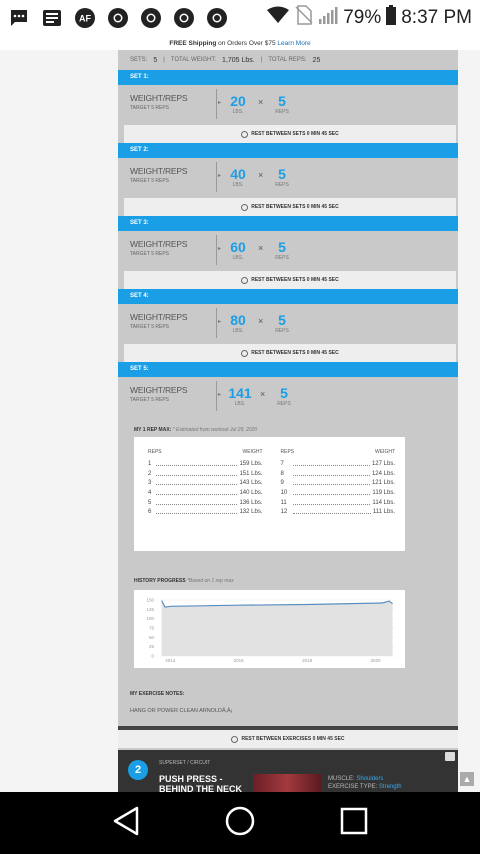 This screenshot has width=480, height=854. What do you see at coordinates (157, 694) in the screenshot?
I see `notes-title: MY EXERCISE NOTES:` at bounding box center [157, 694].